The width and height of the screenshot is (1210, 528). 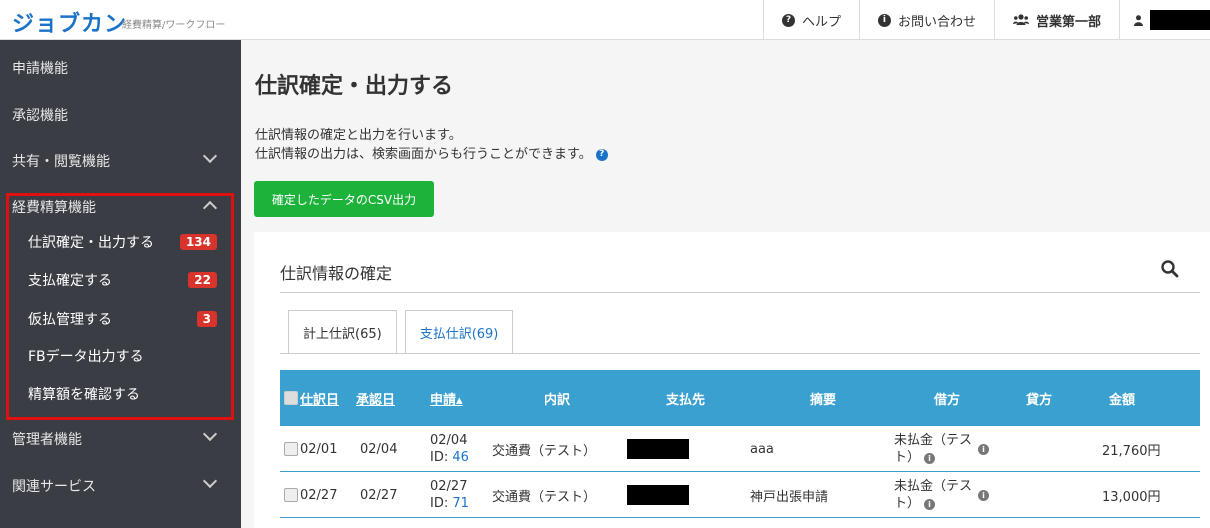 I want to click on sidebar-item-sharing: 共有・閲覧機能, so click(x=120, y=161).